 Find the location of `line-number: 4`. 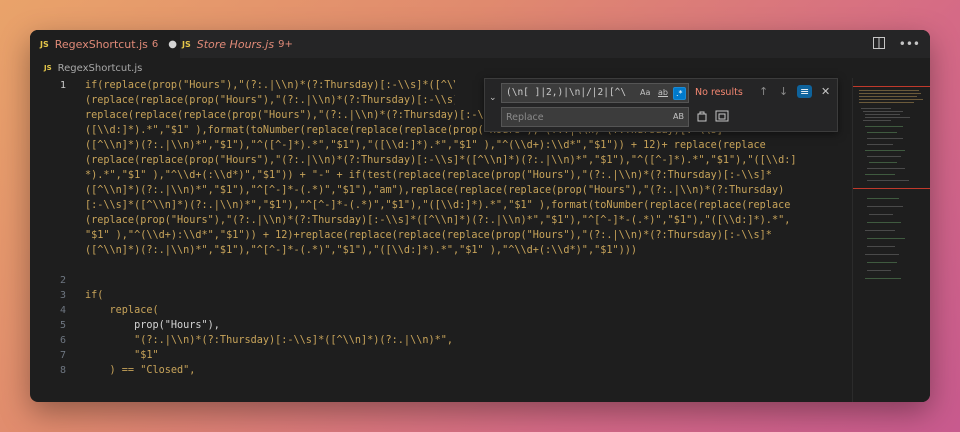

line-number: 4 is located at coordinates (62, 310).